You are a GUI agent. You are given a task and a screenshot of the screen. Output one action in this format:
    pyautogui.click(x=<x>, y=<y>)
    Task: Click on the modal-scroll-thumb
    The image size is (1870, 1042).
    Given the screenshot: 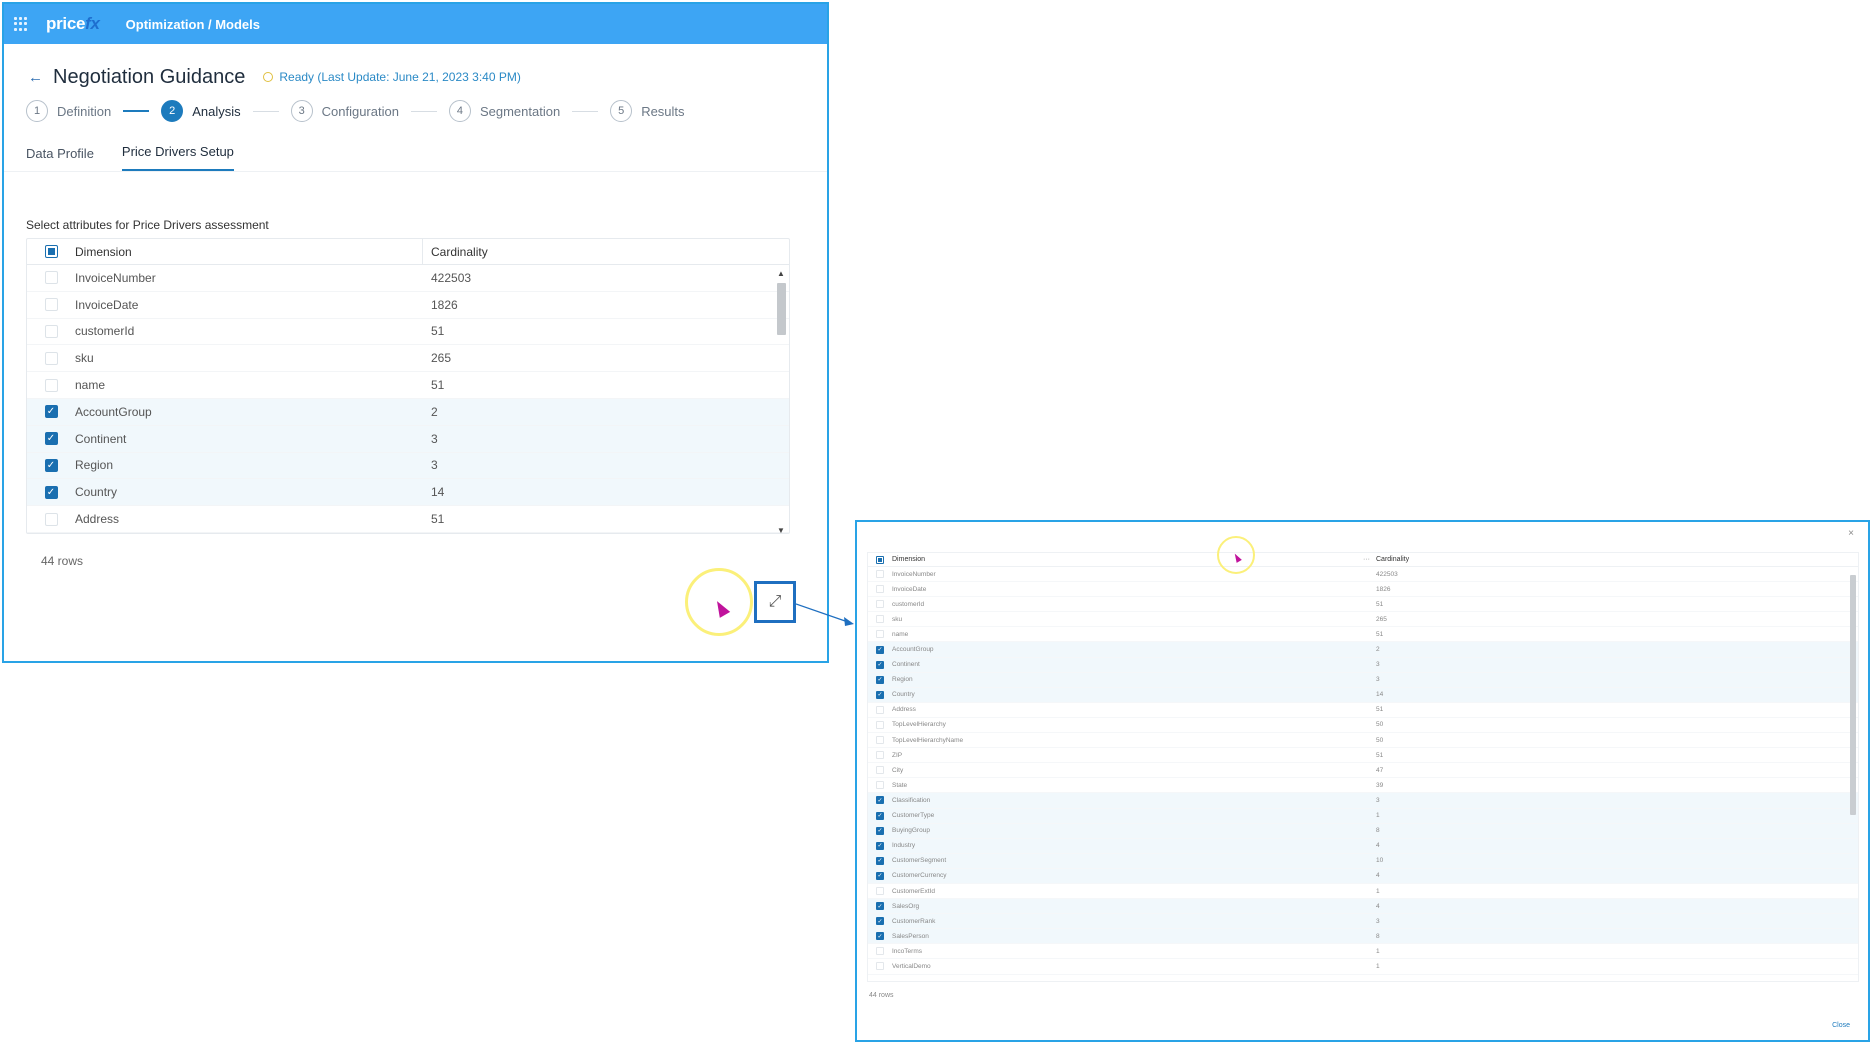 What is the action you would take?
    pyautogui.click(x=1853, y=695)
    